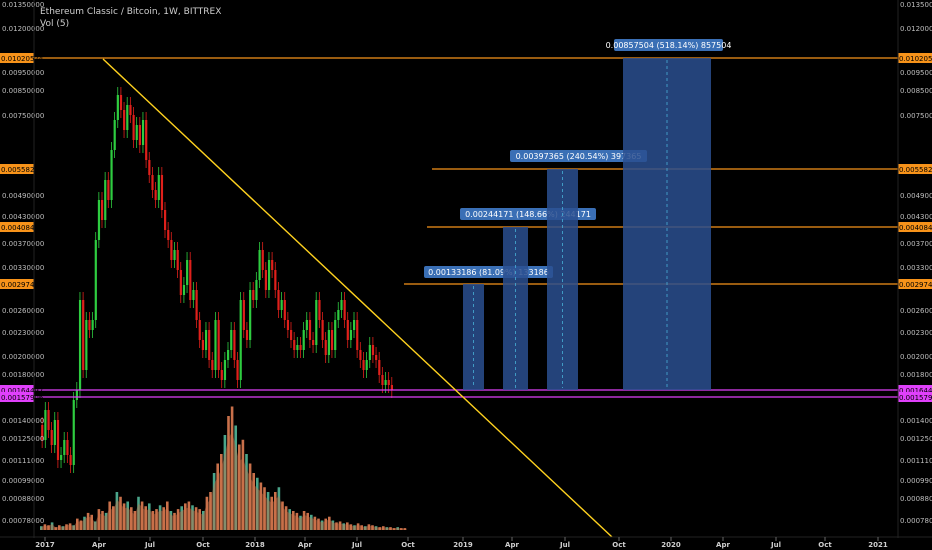 This screenshot has width=932, height=550. What do you see at coordinates (255, 545) in the screenshot?
I see `time-tick-label: 2018` at bounding box center [255, 545].